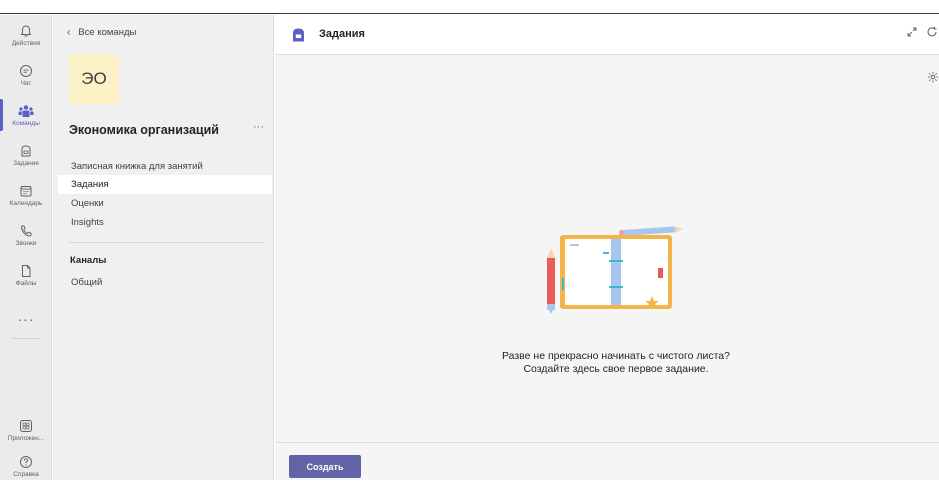 This screenshot has height=486, width=939. I want to click on expand-icon, so click(912, 32).